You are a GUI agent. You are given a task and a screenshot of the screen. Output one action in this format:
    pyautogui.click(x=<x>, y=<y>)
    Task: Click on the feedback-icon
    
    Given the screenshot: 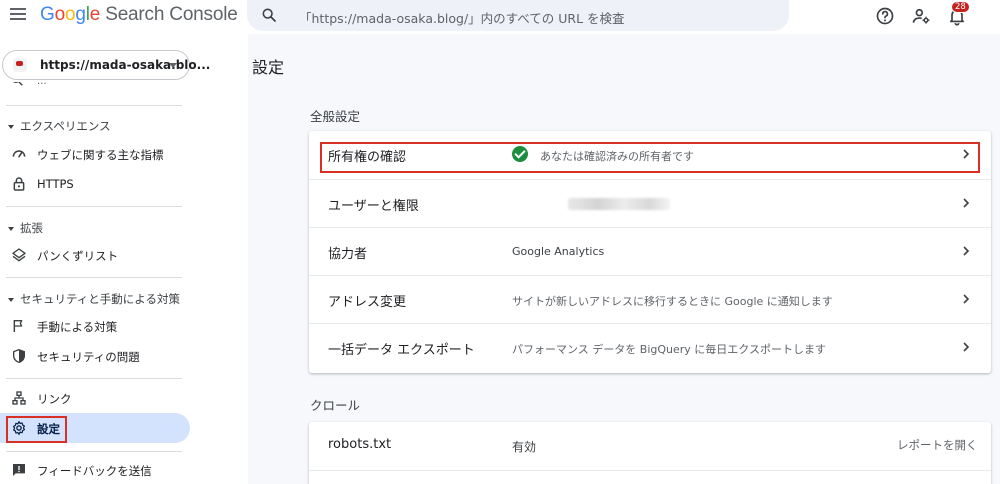 What is the action you would take?
    pyautogui.click(x=19, y=470)
    